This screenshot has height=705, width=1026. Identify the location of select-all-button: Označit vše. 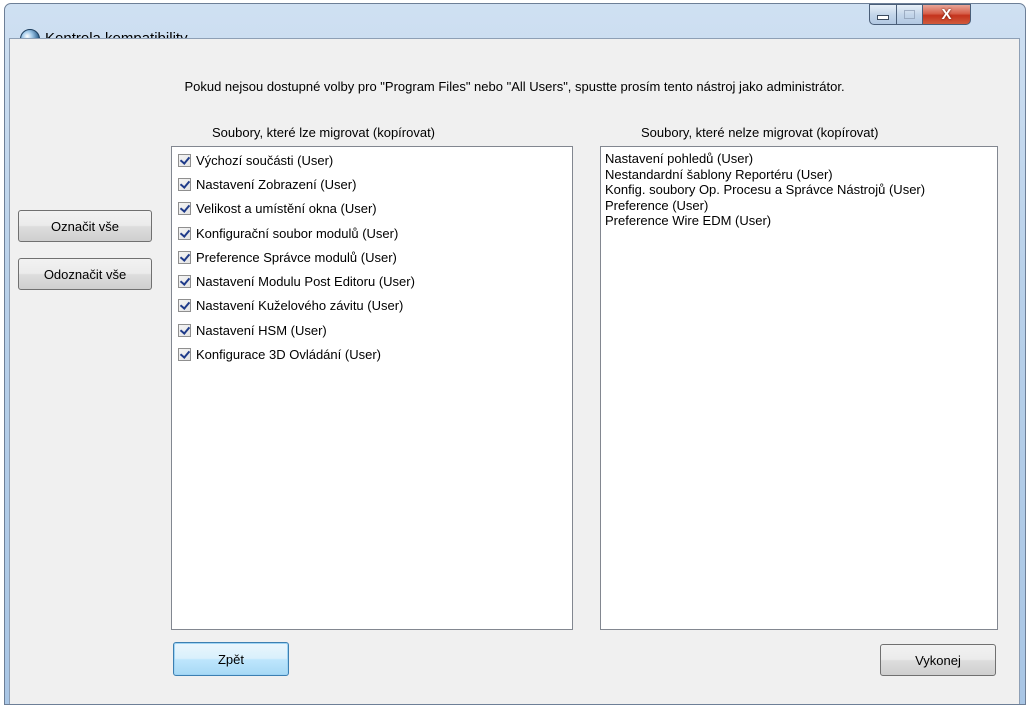
(85, 226).